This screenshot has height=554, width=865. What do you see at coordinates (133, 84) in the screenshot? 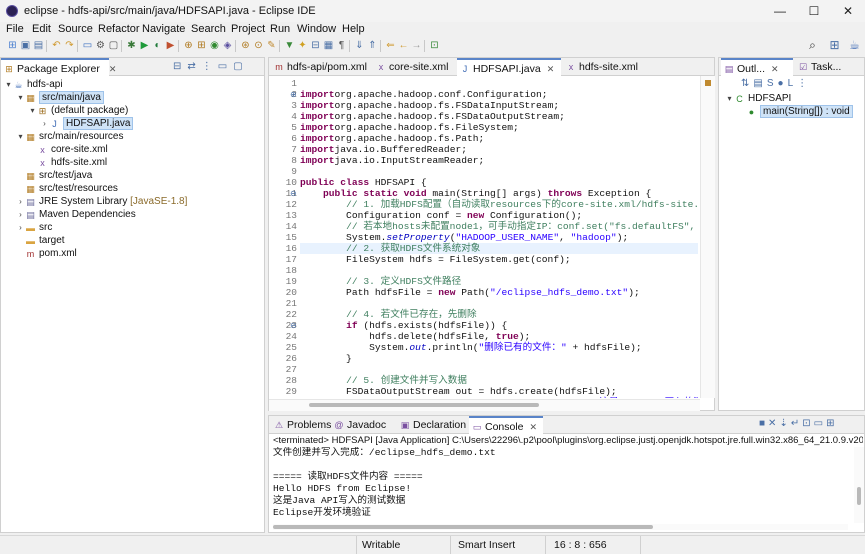
I see `tree-item: ▾ ☕ hdfs-api` at bounding box center [133, 84].